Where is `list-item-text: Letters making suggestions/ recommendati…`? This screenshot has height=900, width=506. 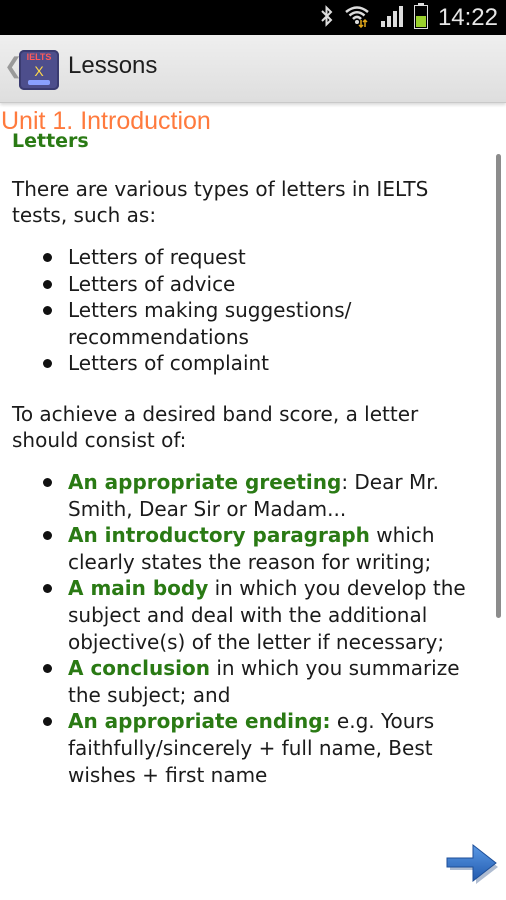
list-item-text: Letters making suggestions/ recommendati… is located at coordinates (210, 323).